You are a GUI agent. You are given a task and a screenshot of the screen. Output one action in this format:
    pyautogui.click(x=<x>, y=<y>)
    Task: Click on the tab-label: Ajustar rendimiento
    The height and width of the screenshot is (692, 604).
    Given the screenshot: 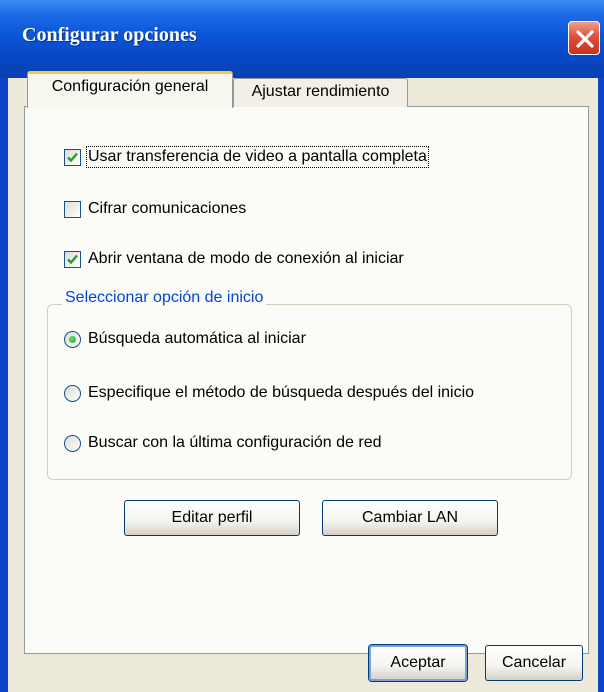 What is the action you would take?
    pyautogui.click(x=320, y=91)
    